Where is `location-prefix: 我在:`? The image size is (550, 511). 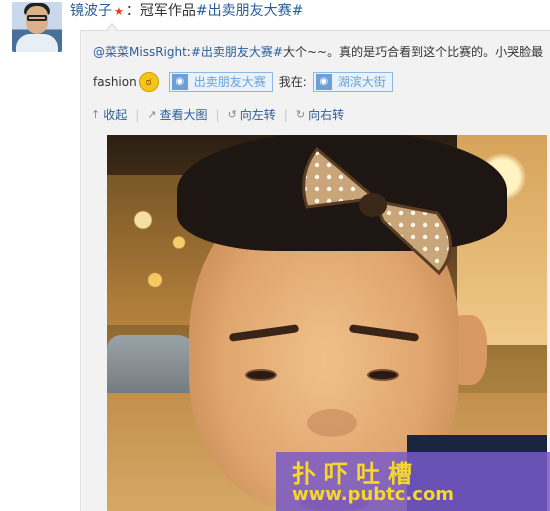 location-prefix: 我在: is located at coordinates (292, 82).